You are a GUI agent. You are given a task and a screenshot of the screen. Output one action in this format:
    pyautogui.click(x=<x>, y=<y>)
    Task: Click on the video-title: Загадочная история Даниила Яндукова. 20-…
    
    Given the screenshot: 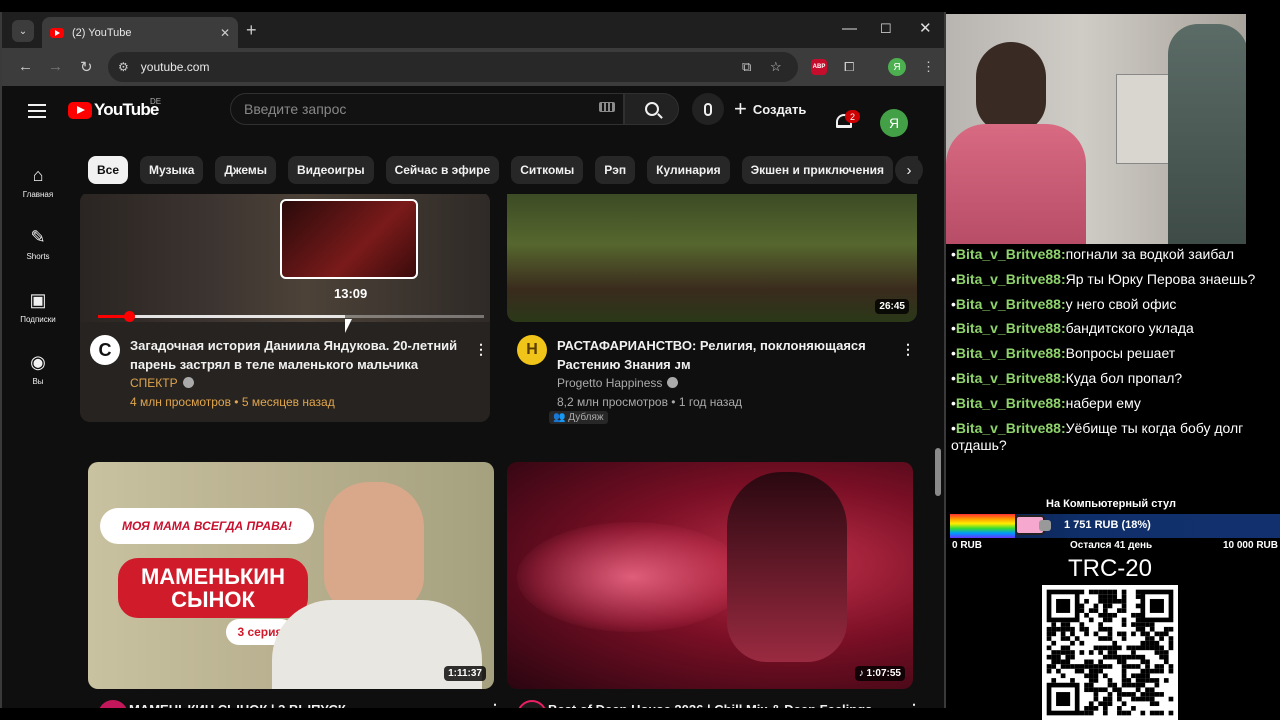 What is the action you would take?
    pyautogui.click(x=297, y=355)
    